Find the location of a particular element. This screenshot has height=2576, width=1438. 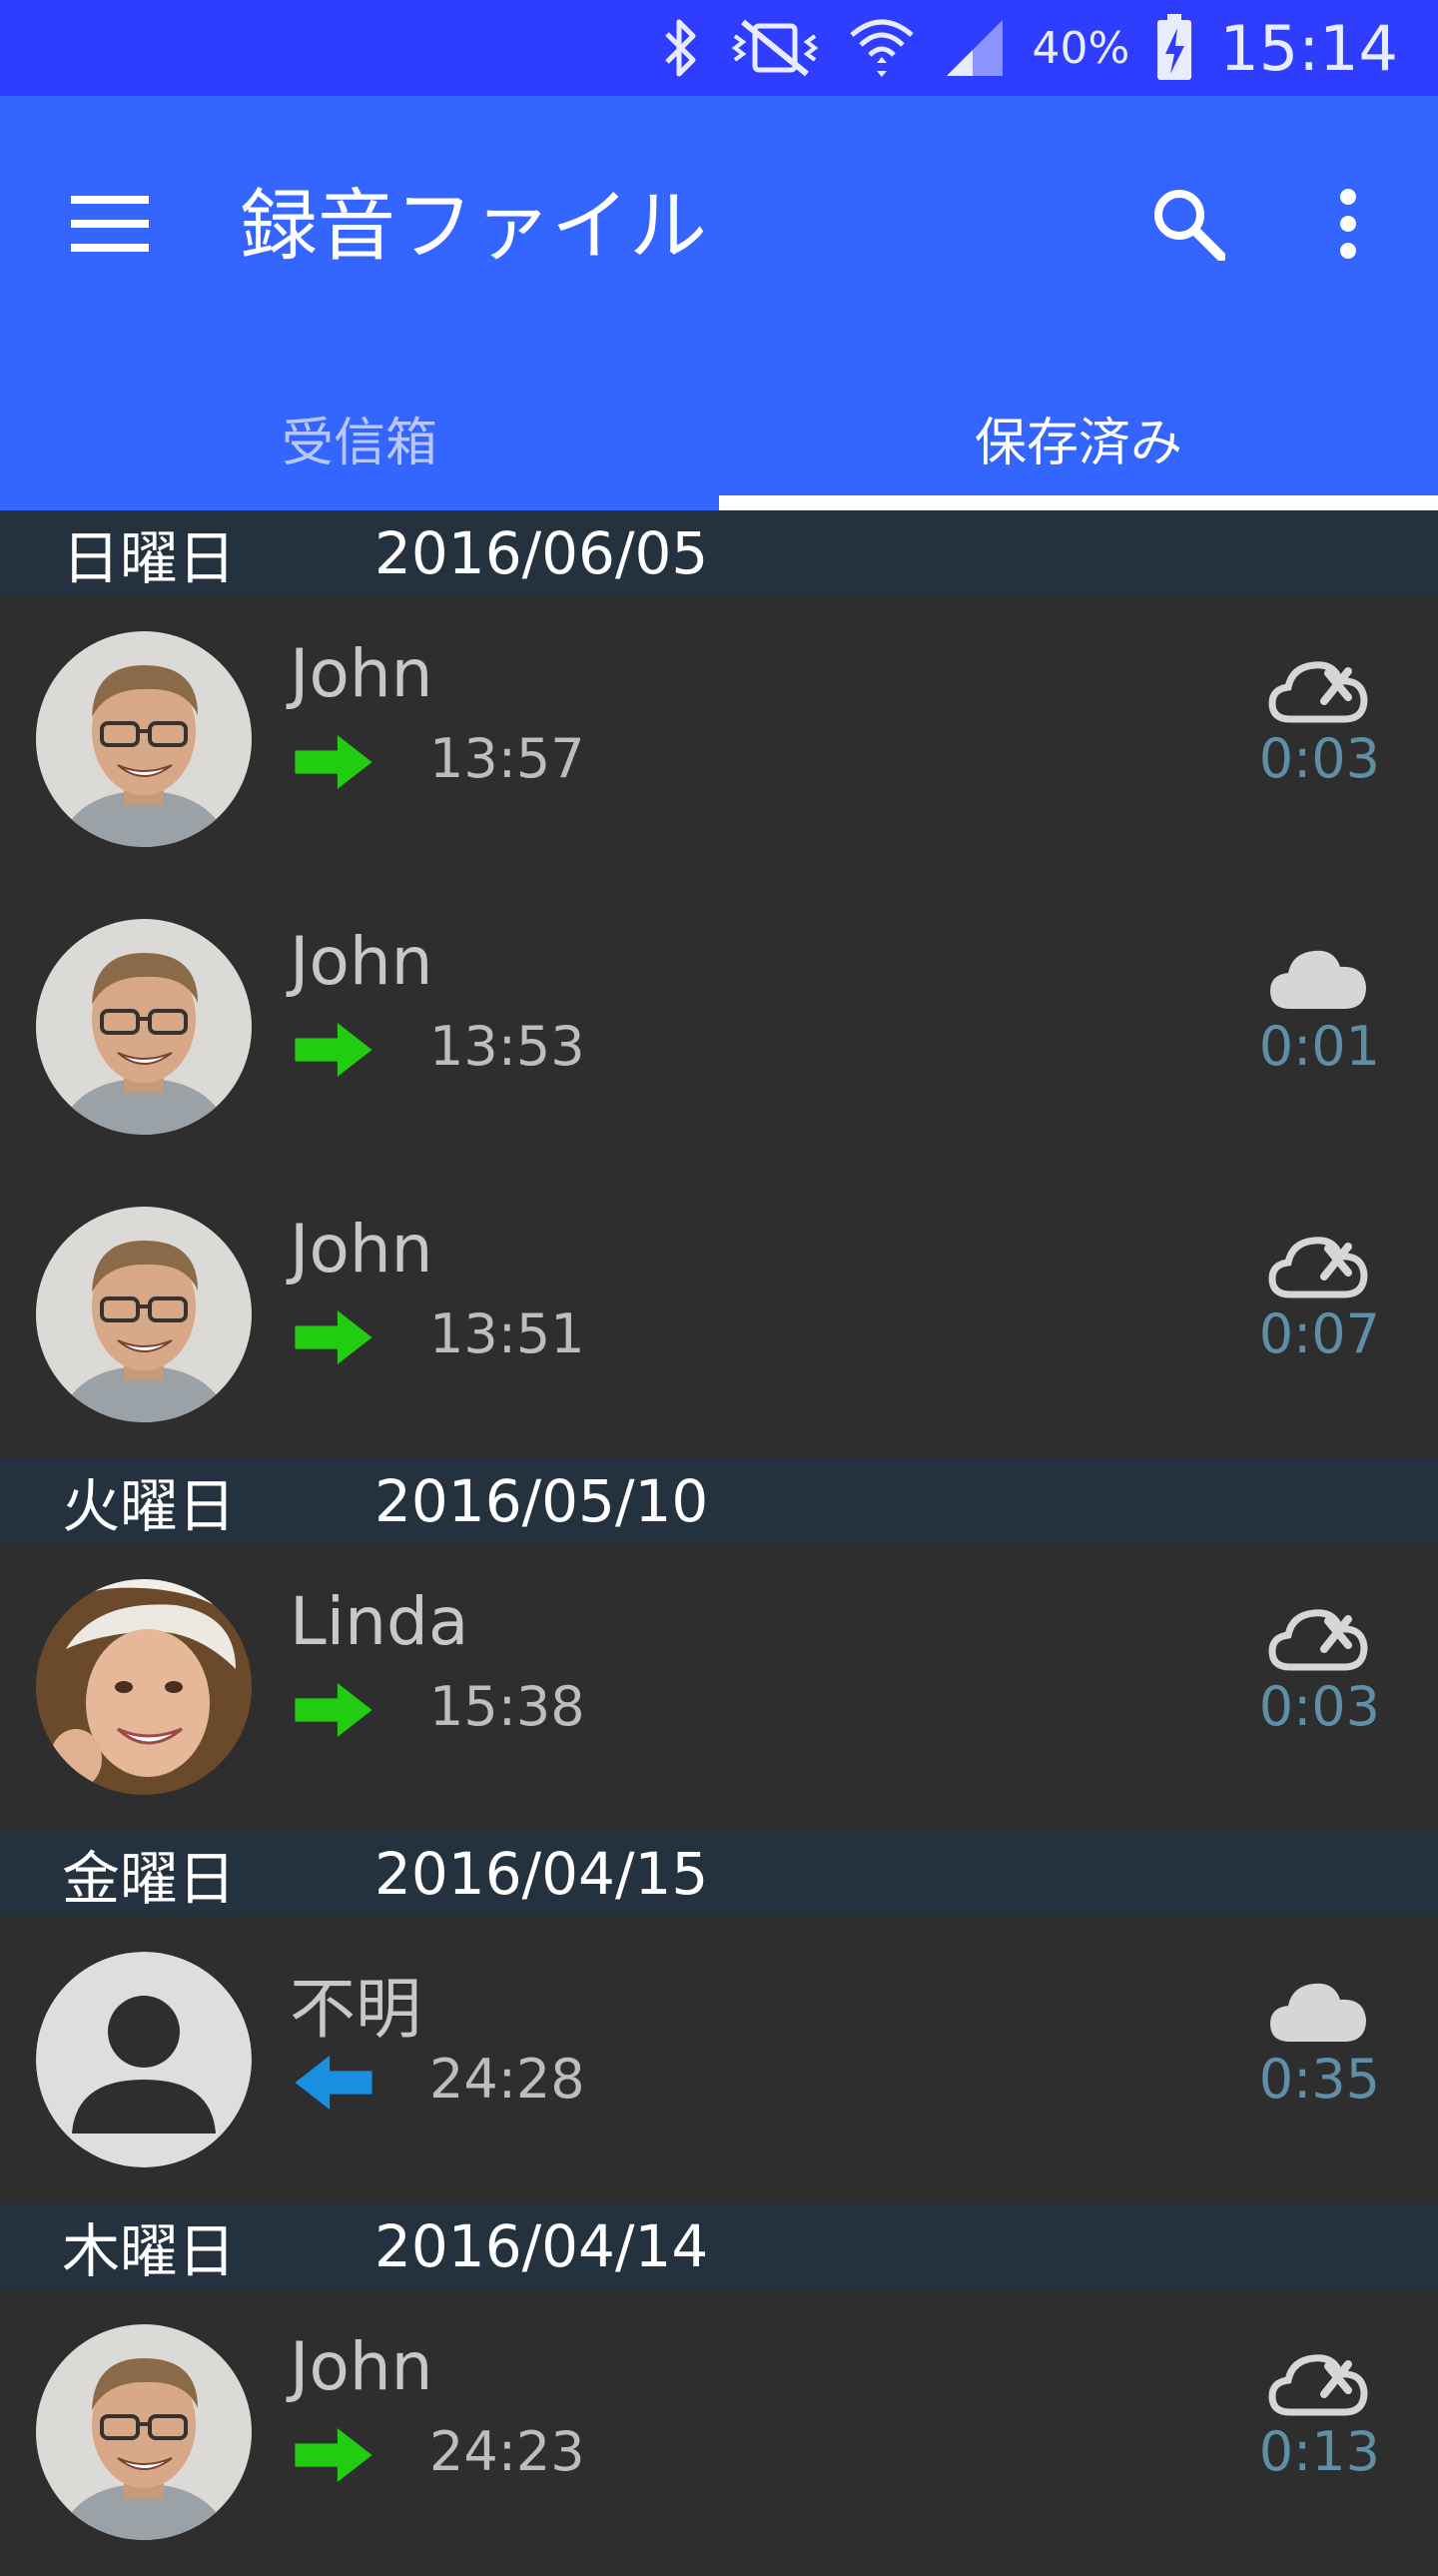

call-duration: 0:07 is located at coordinates (1319, 1334).